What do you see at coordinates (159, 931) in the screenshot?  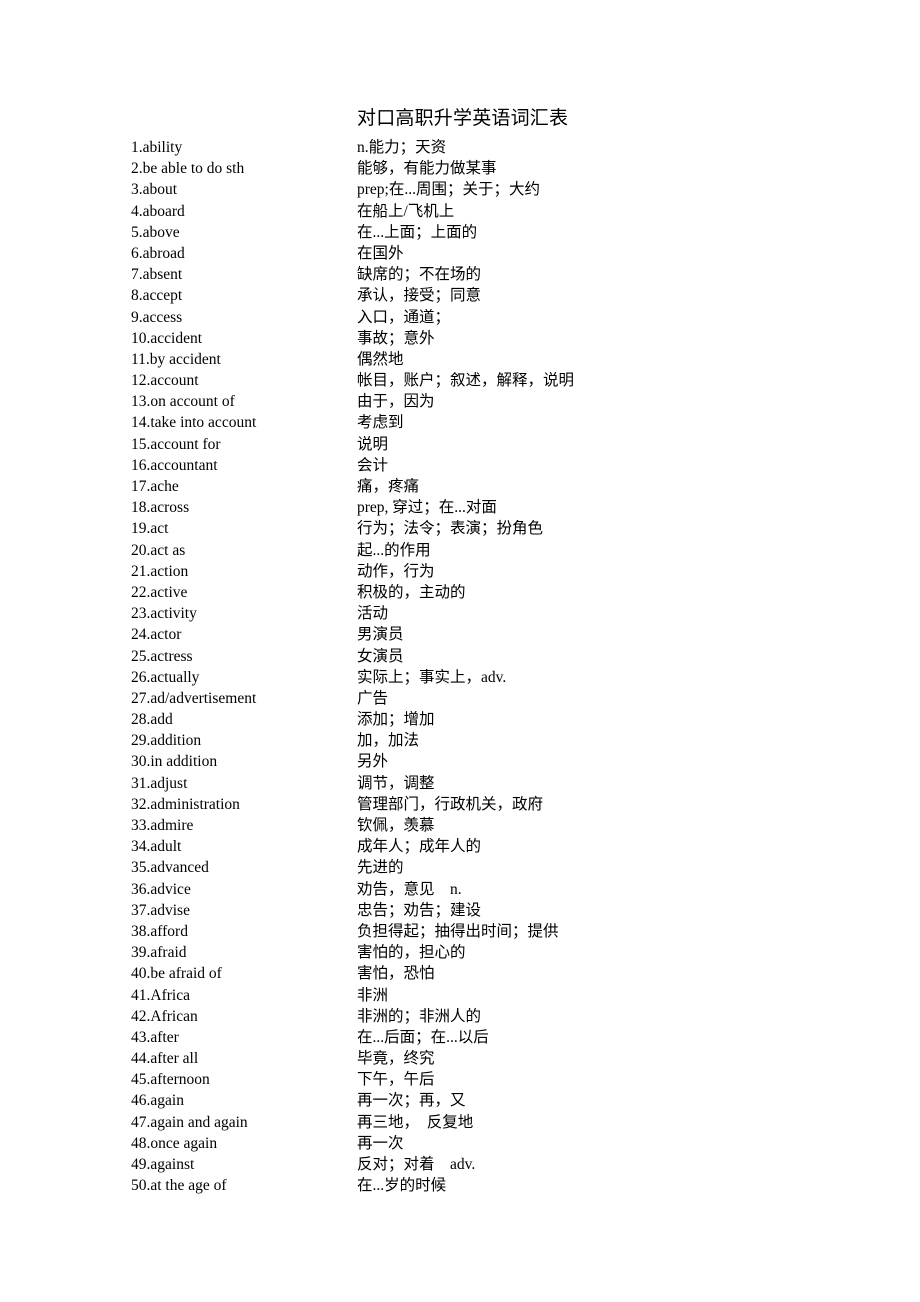 I see `entry-term: 38.afford` at bounding box center [159, 931].